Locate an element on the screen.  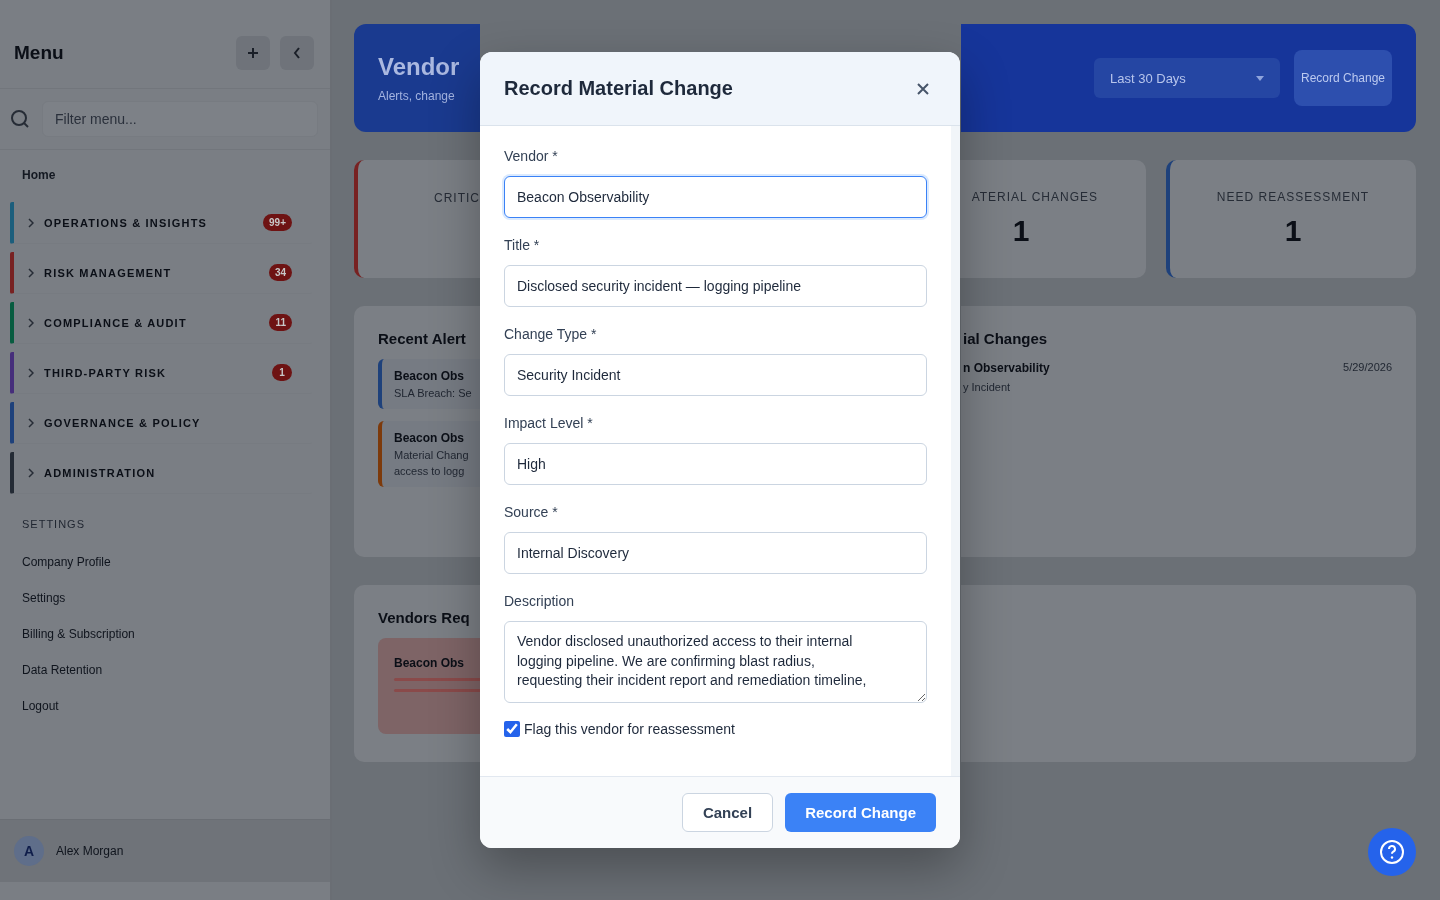
nav-group: THIRD-PARTY RISK 1 is located at coordinates (161, 373).